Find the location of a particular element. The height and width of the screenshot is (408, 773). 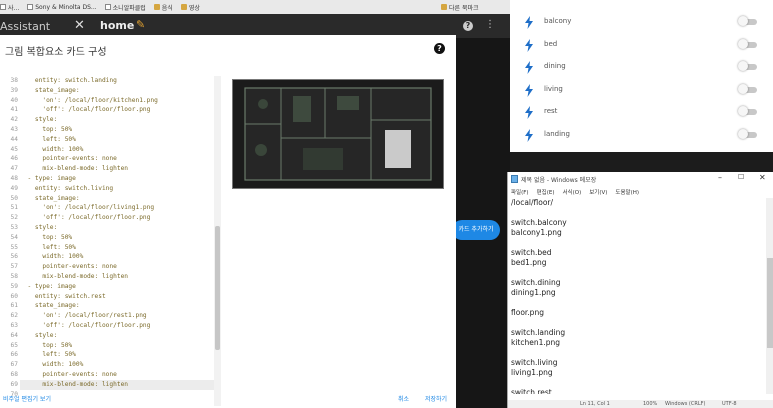

code-line: entity: switch.living is located at coordinates (120, 189).